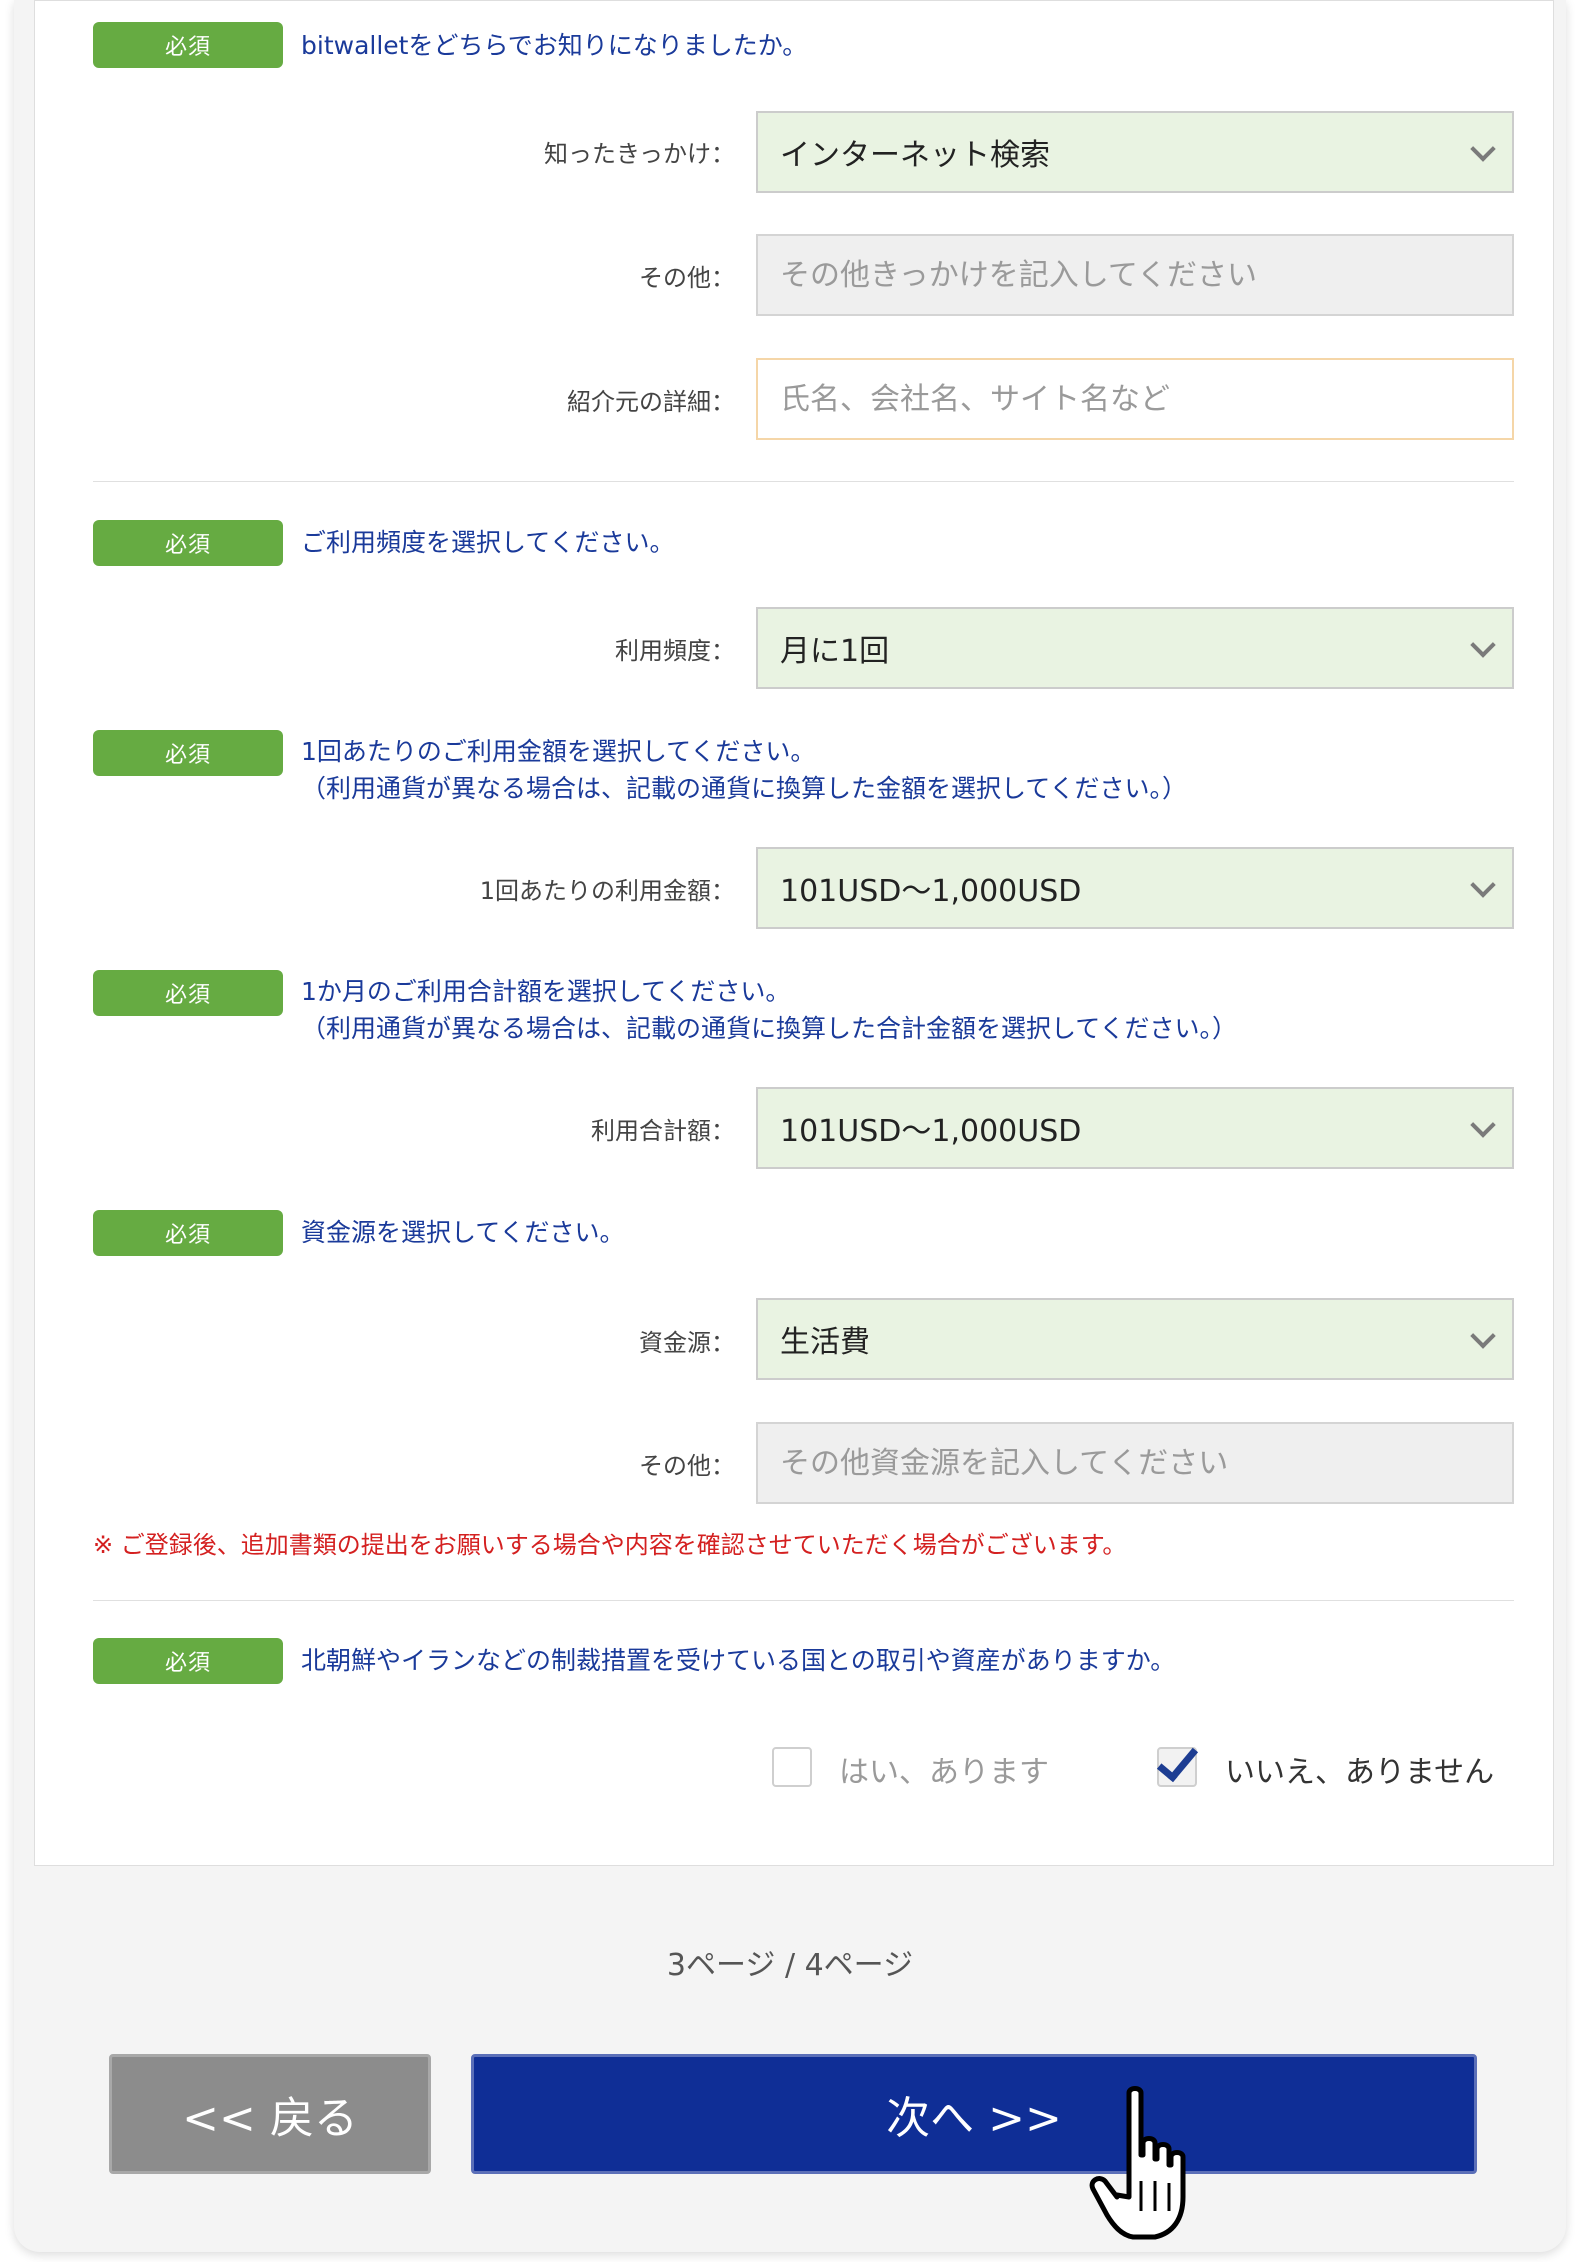  Describe the element at coordinates (1135, 1339) in the screenshot. I see `select-source-of-funds: 生活費` at that location.